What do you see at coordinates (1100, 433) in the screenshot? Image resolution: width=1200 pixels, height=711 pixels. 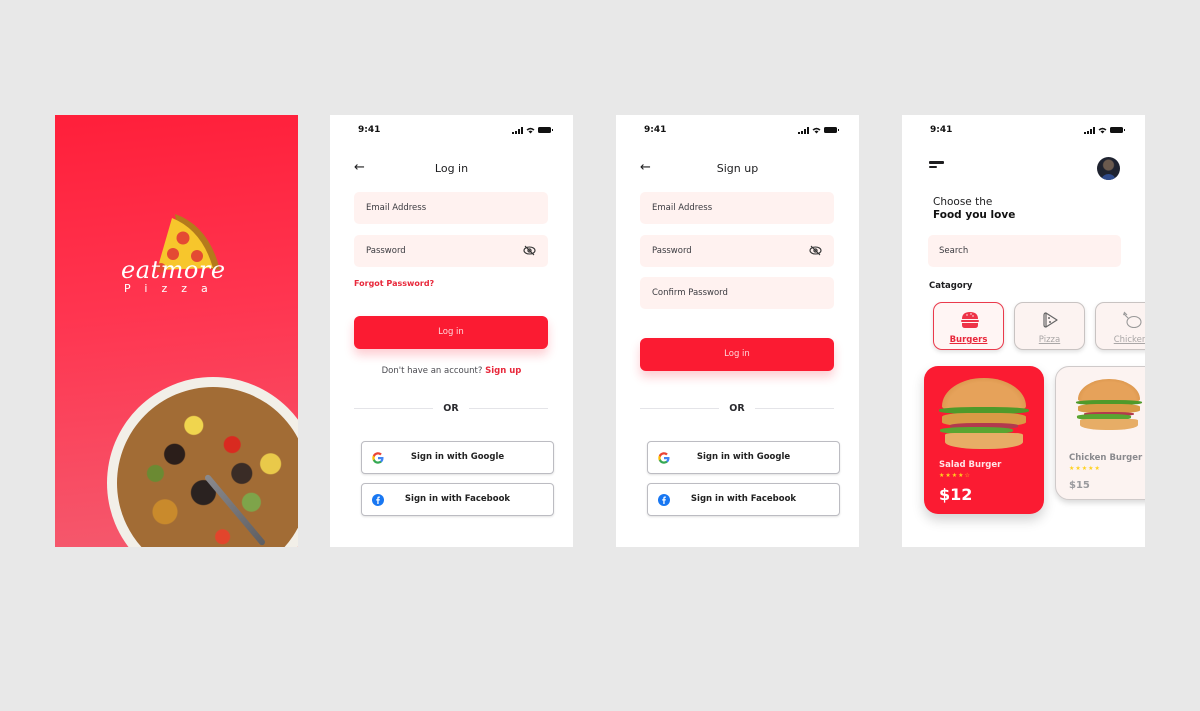 I see `product-card-chicken-burger: Chicken Burger ★★★★★ $15` at bounding box center [1100, 433].